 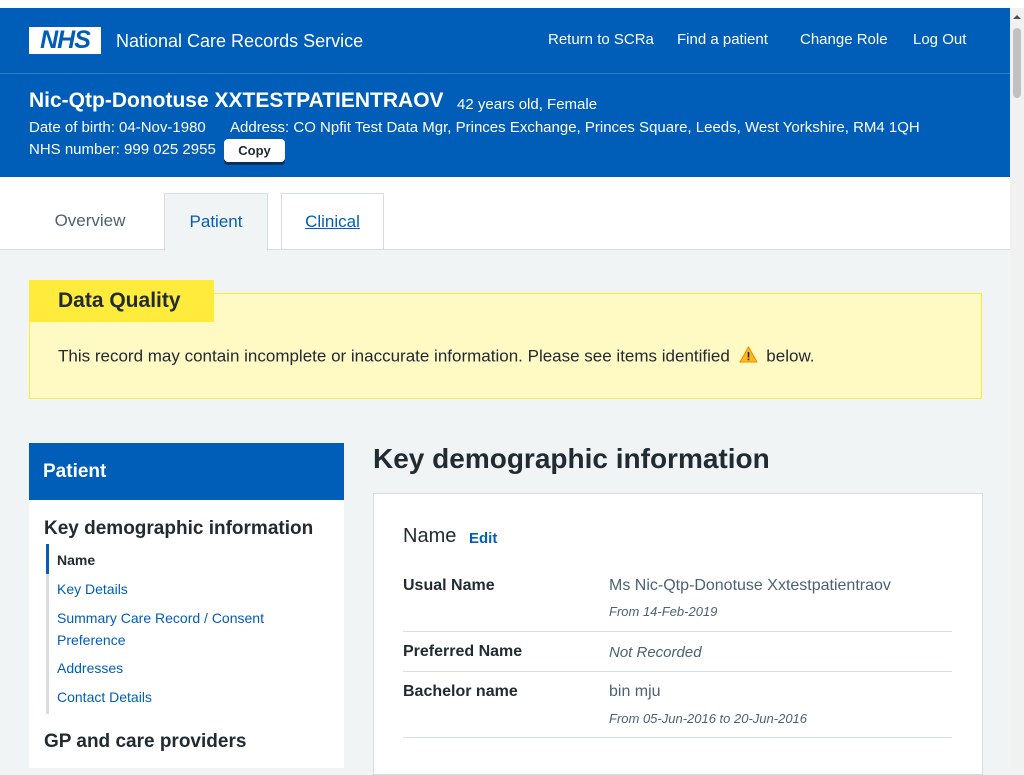 What do you see at coordinates (145, 741) in the screenshot?
I see `sidebar-section-gp-care-providers: GP and care providers` at bounding box center [145, 741].